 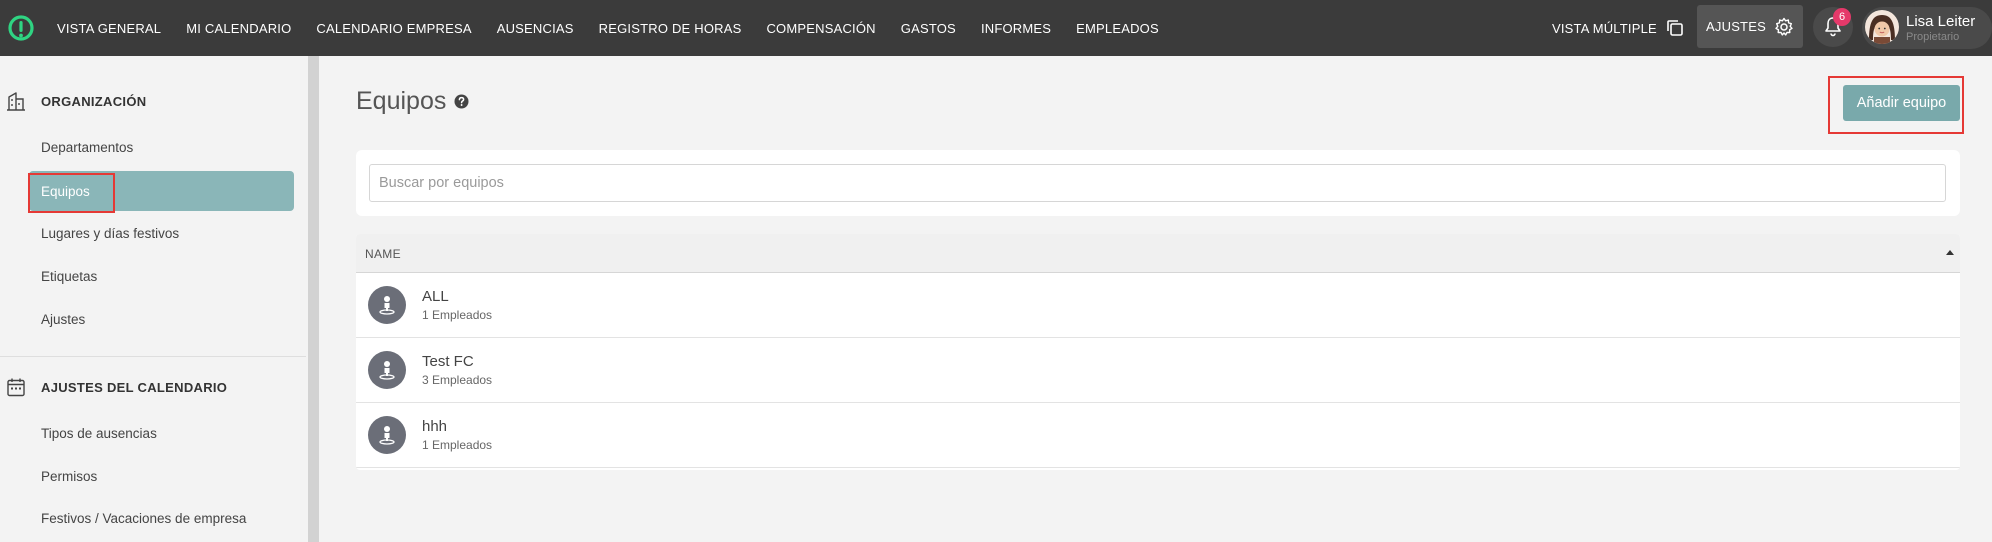 I want to click on nav-item-calendario-empresa: CALENDARIO EMPRESA, so click(x=393, y=28).